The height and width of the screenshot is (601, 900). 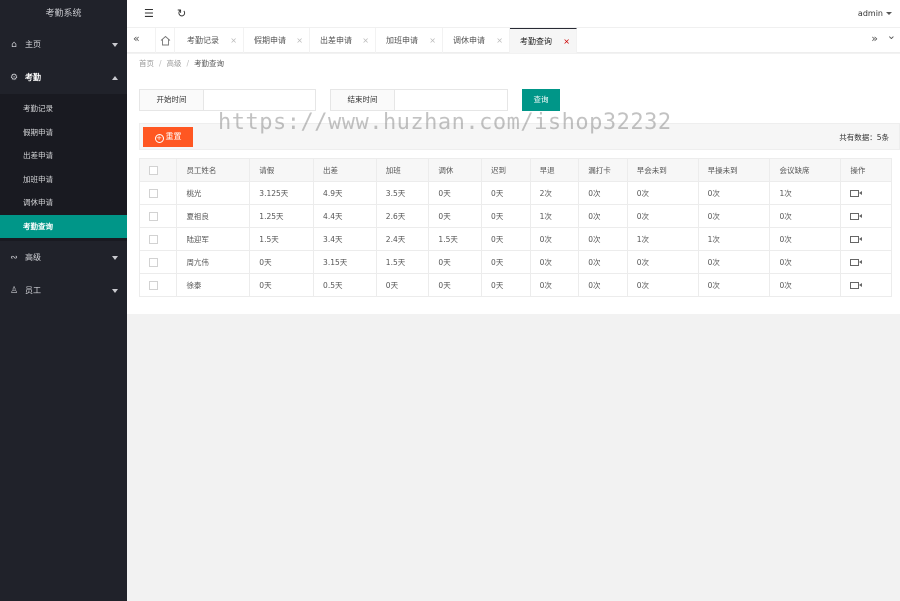 What do you see at coordinates (63, 203) in the screenshot?
I see `submenu-item-time-off: 调休申请` at bounding box center [63, 203].